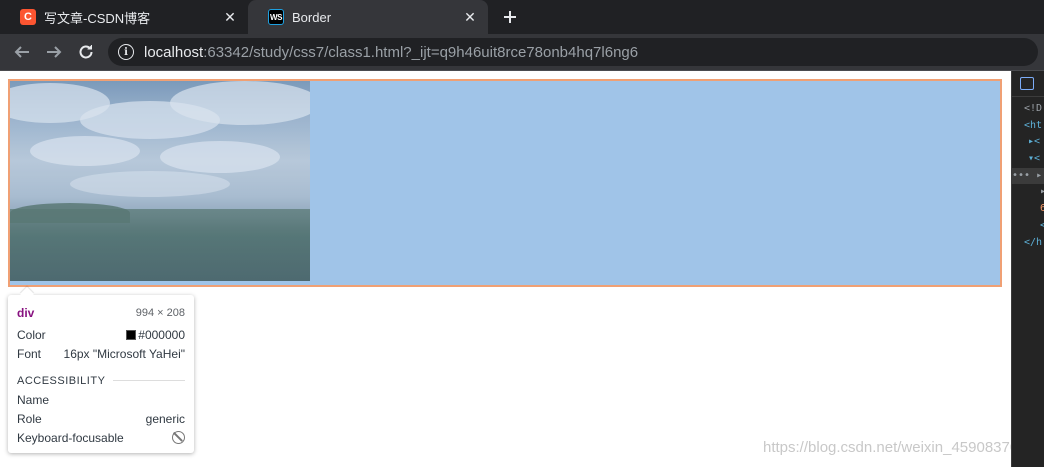  Describe the element at coordinates (1042, 226) in the screenshot. I see `dom-line: <` at that location.